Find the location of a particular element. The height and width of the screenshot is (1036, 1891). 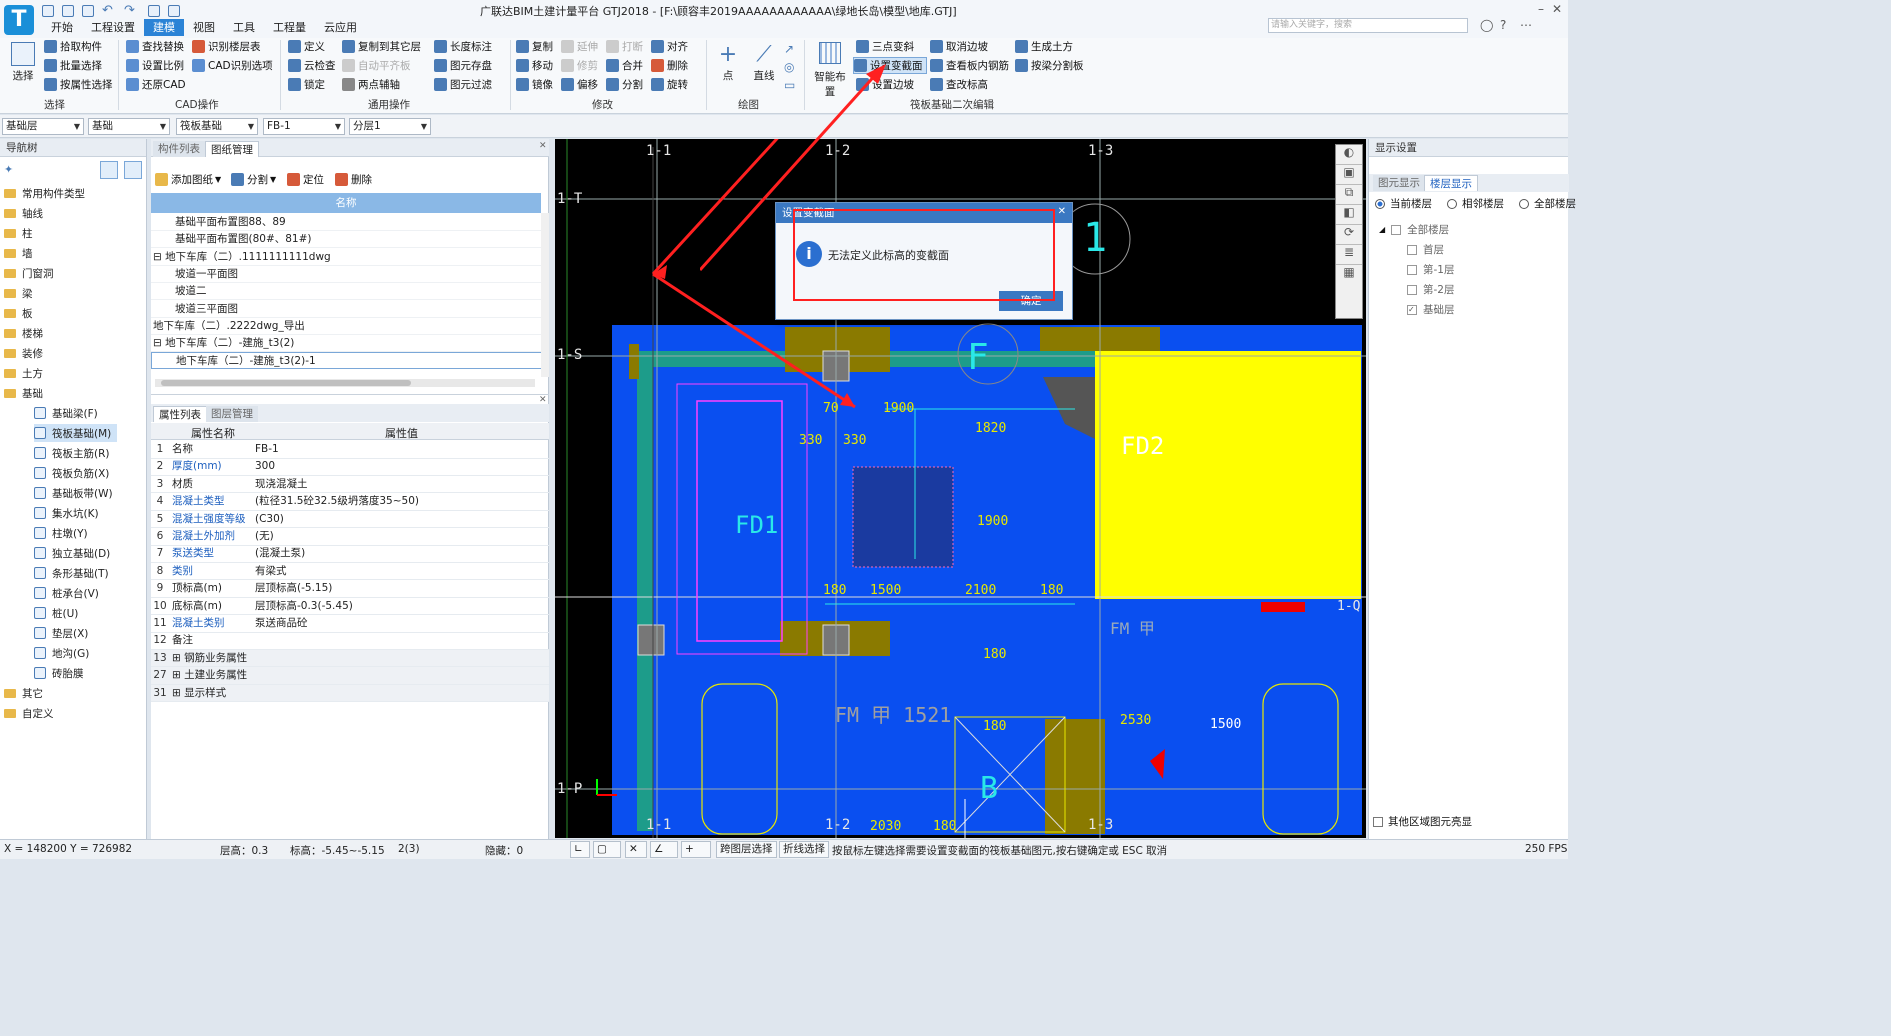

nav-folder-item: 常用构件类型 is located at coordinates (44, 193).